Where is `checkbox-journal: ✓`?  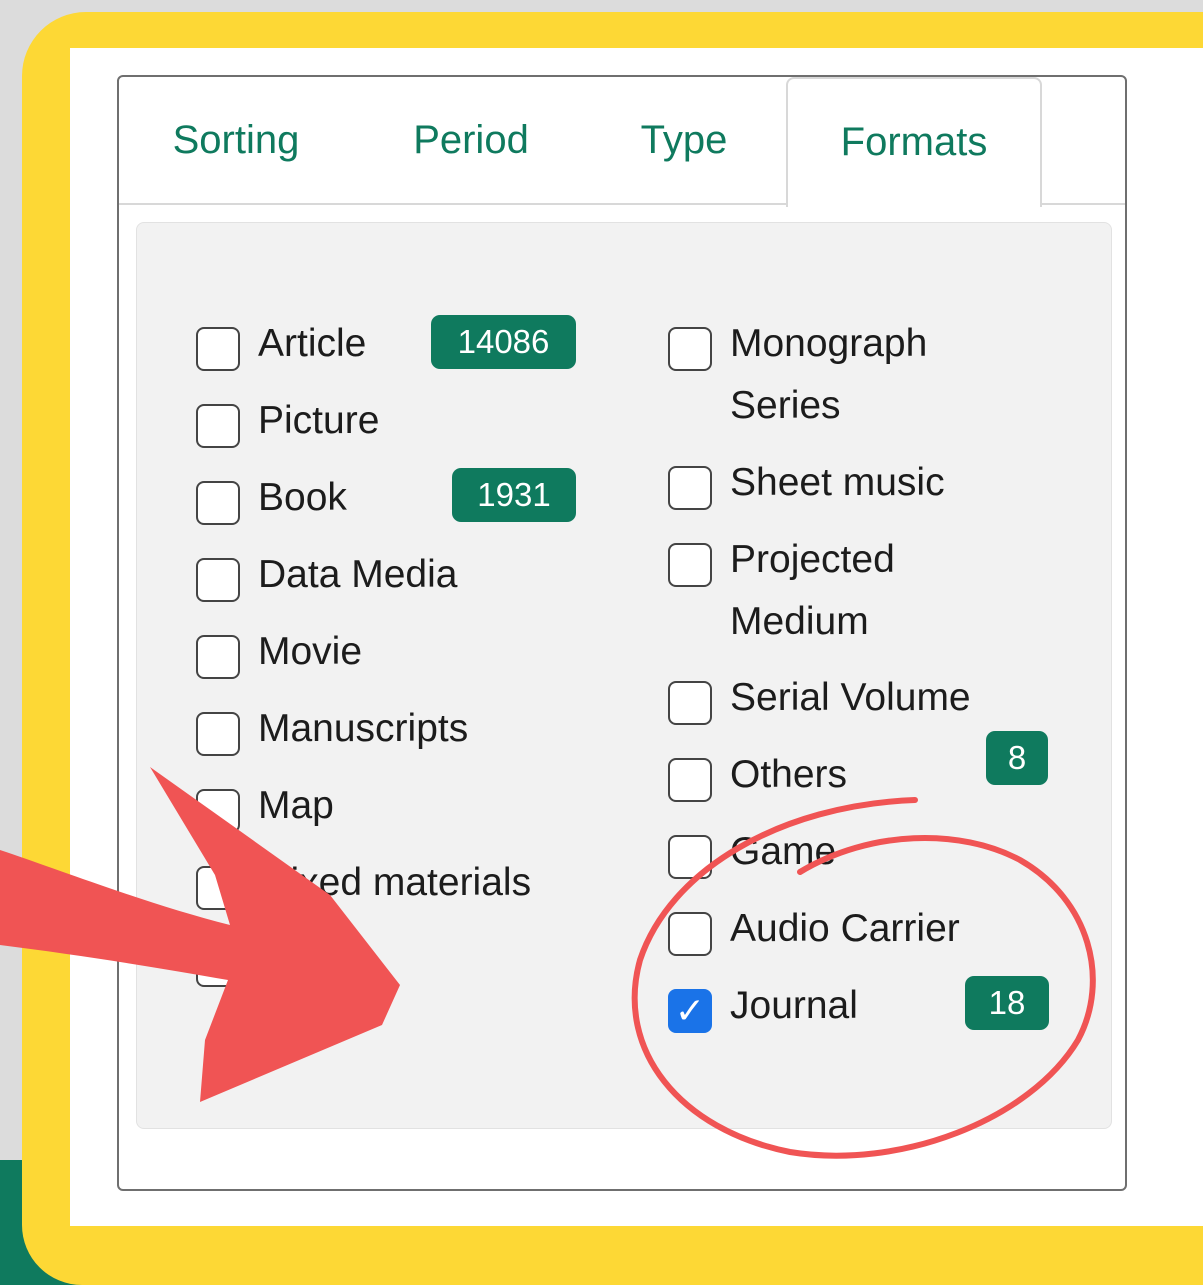
checkbox-journal: ✓ is located at coordinates (690, 1011).